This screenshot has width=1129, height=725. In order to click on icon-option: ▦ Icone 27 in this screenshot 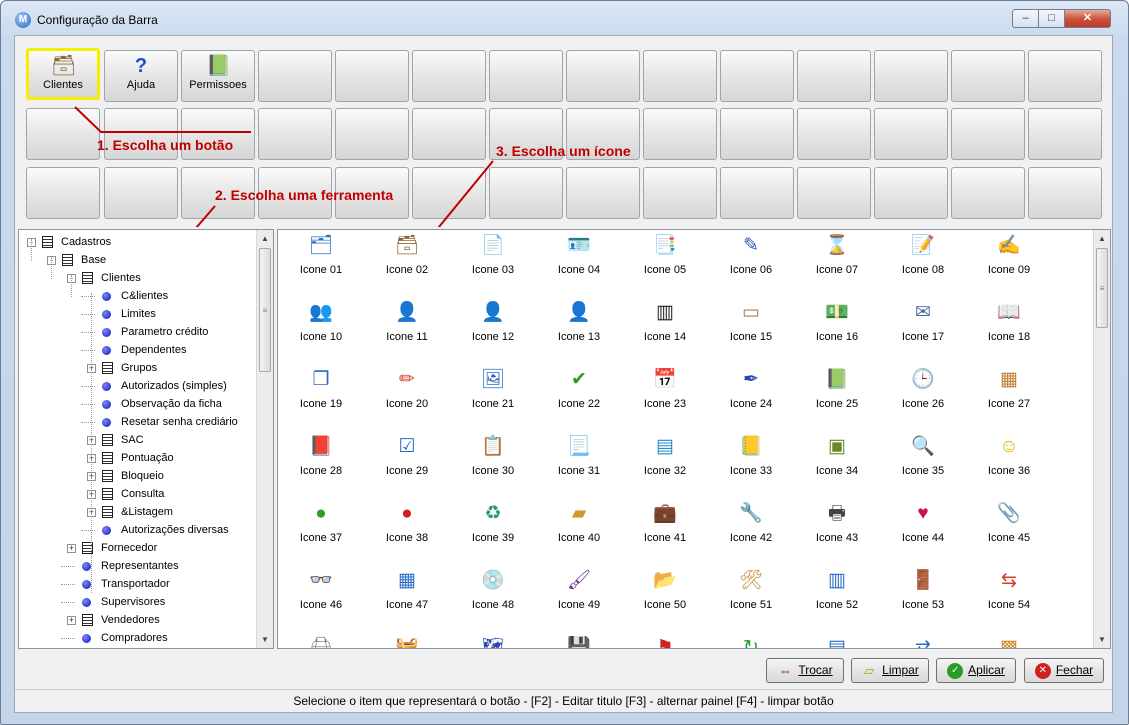, I will do `click(1009, 398)`.